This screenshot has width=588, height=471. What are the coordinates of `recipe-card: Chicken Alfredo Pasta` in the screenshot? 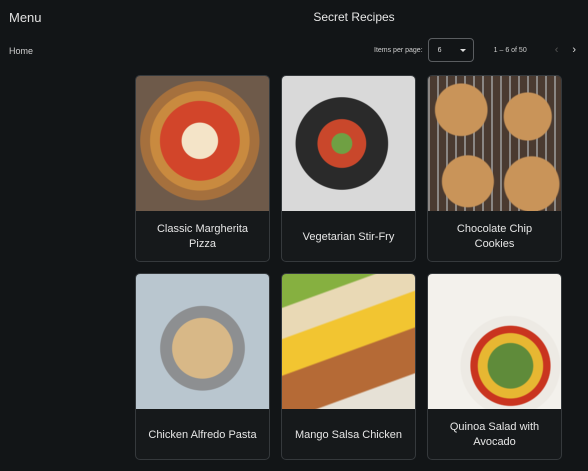 It's located at (202, 366).